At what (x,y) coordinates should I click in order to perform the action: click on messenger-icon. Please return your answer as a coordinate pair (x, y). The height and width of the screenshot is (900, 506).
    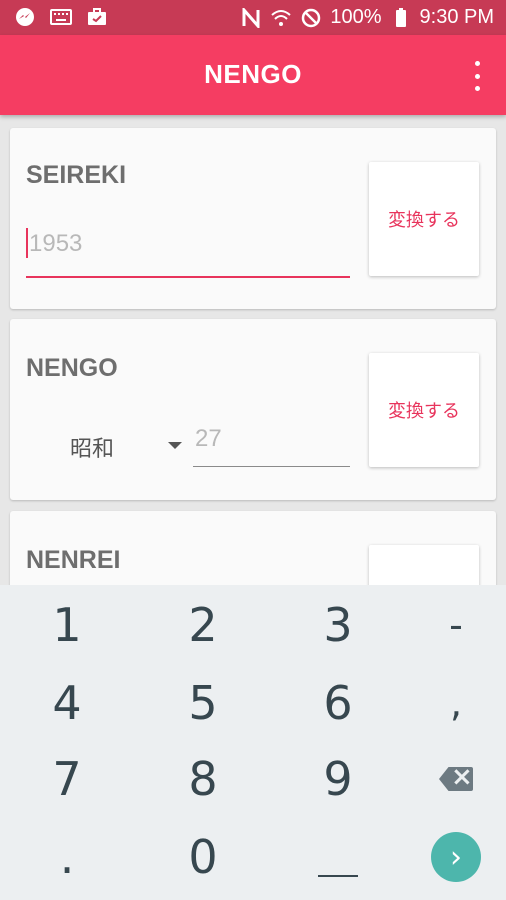
    Looking at the image, I should click on (25, 17).